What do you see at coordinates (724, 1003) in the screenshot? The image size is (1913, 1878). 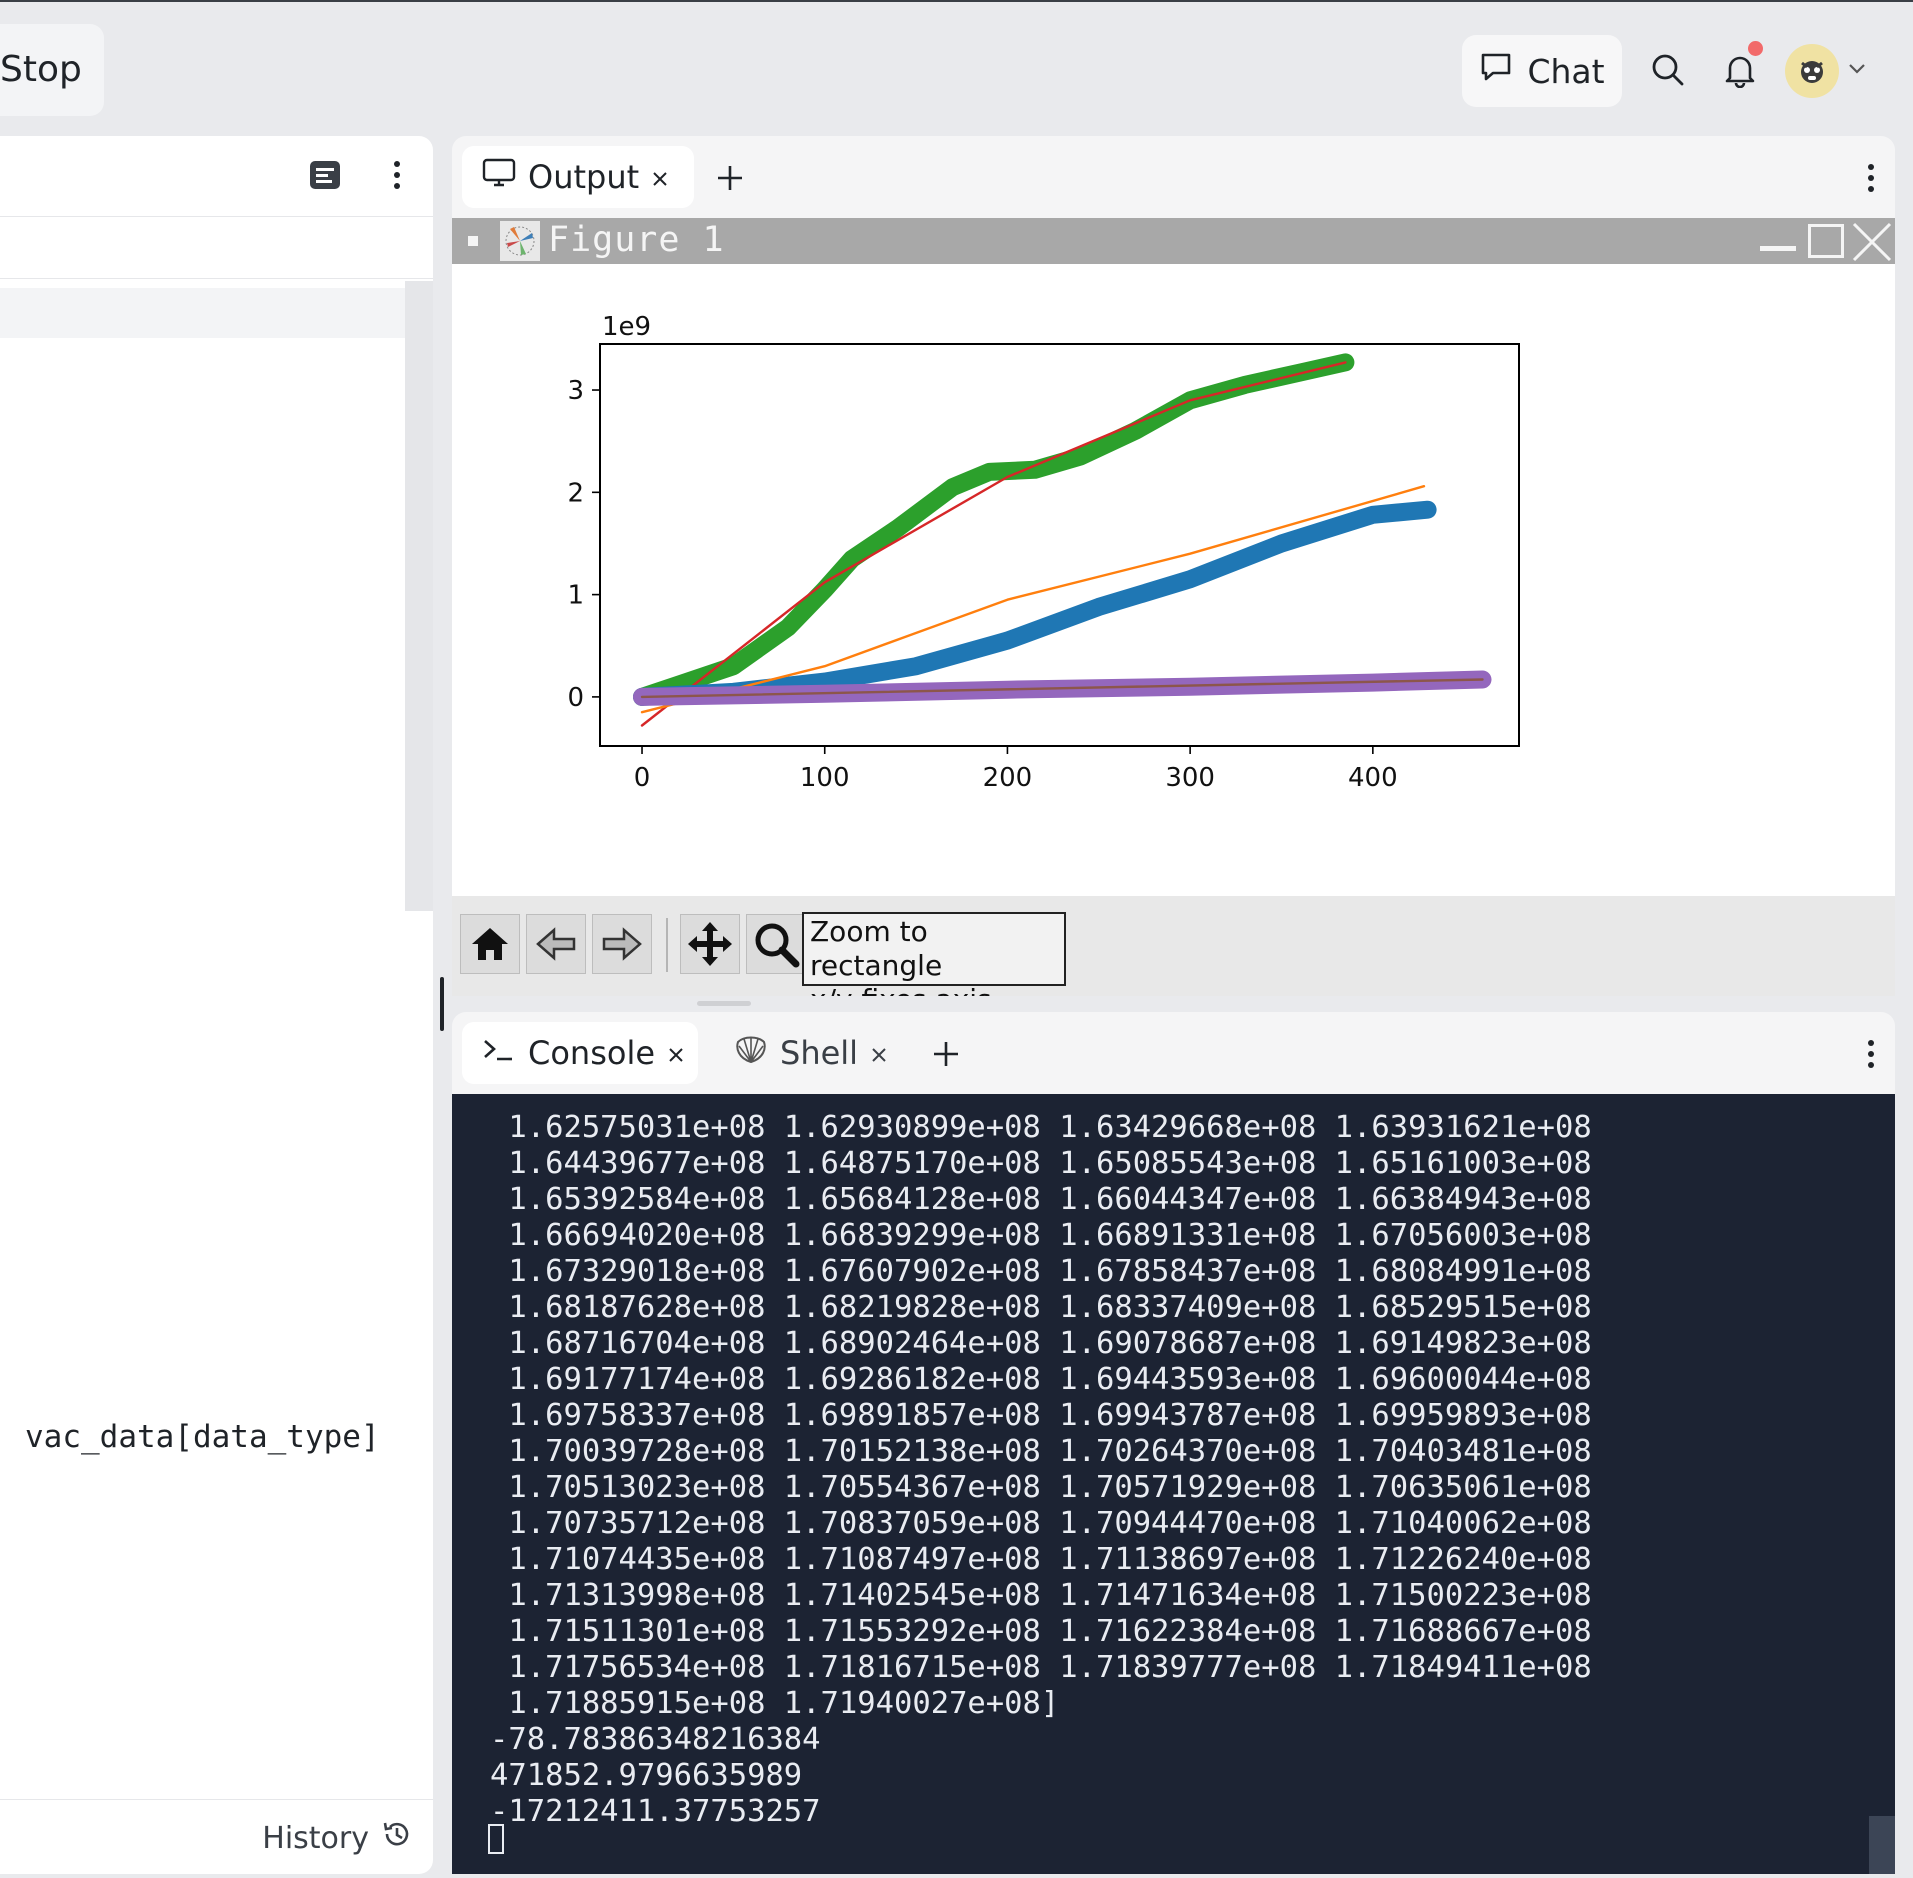 I see `pane-splitter-handle` at bounding box center [724, 1003].